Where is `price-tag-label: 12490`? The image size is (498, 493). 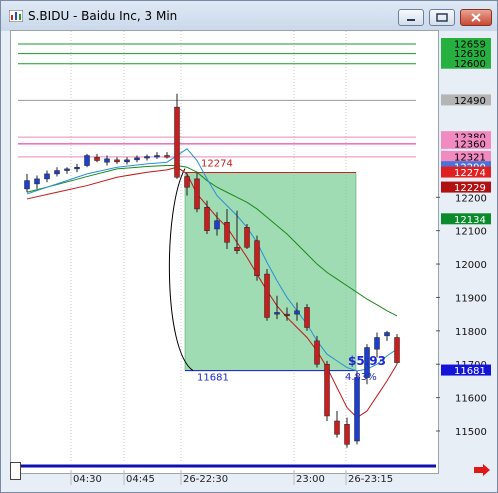 price-tag-label: 12490 is located at coordinates (470, 101).